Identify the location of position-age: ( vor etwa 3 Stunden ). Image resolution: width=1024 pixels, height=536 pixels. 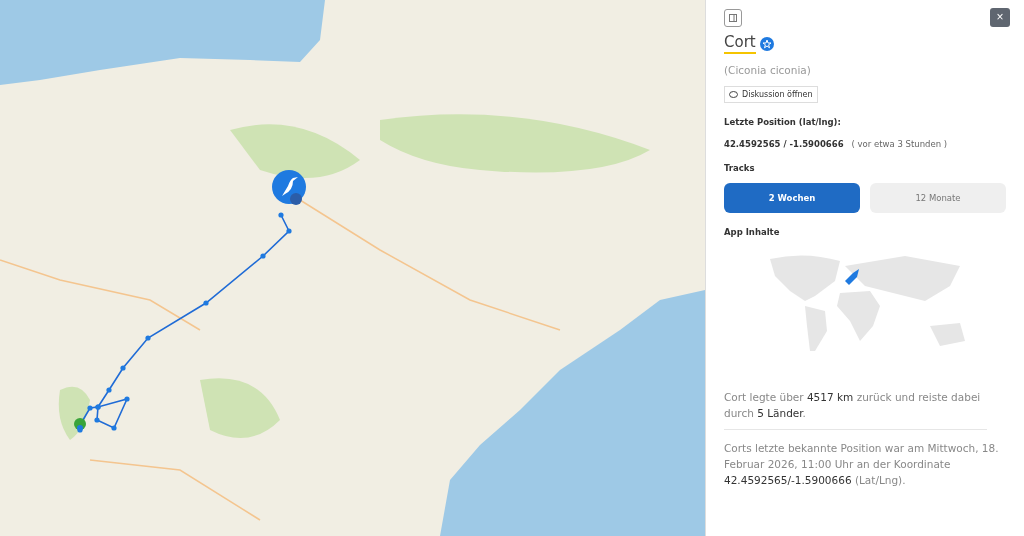
(899, 144).